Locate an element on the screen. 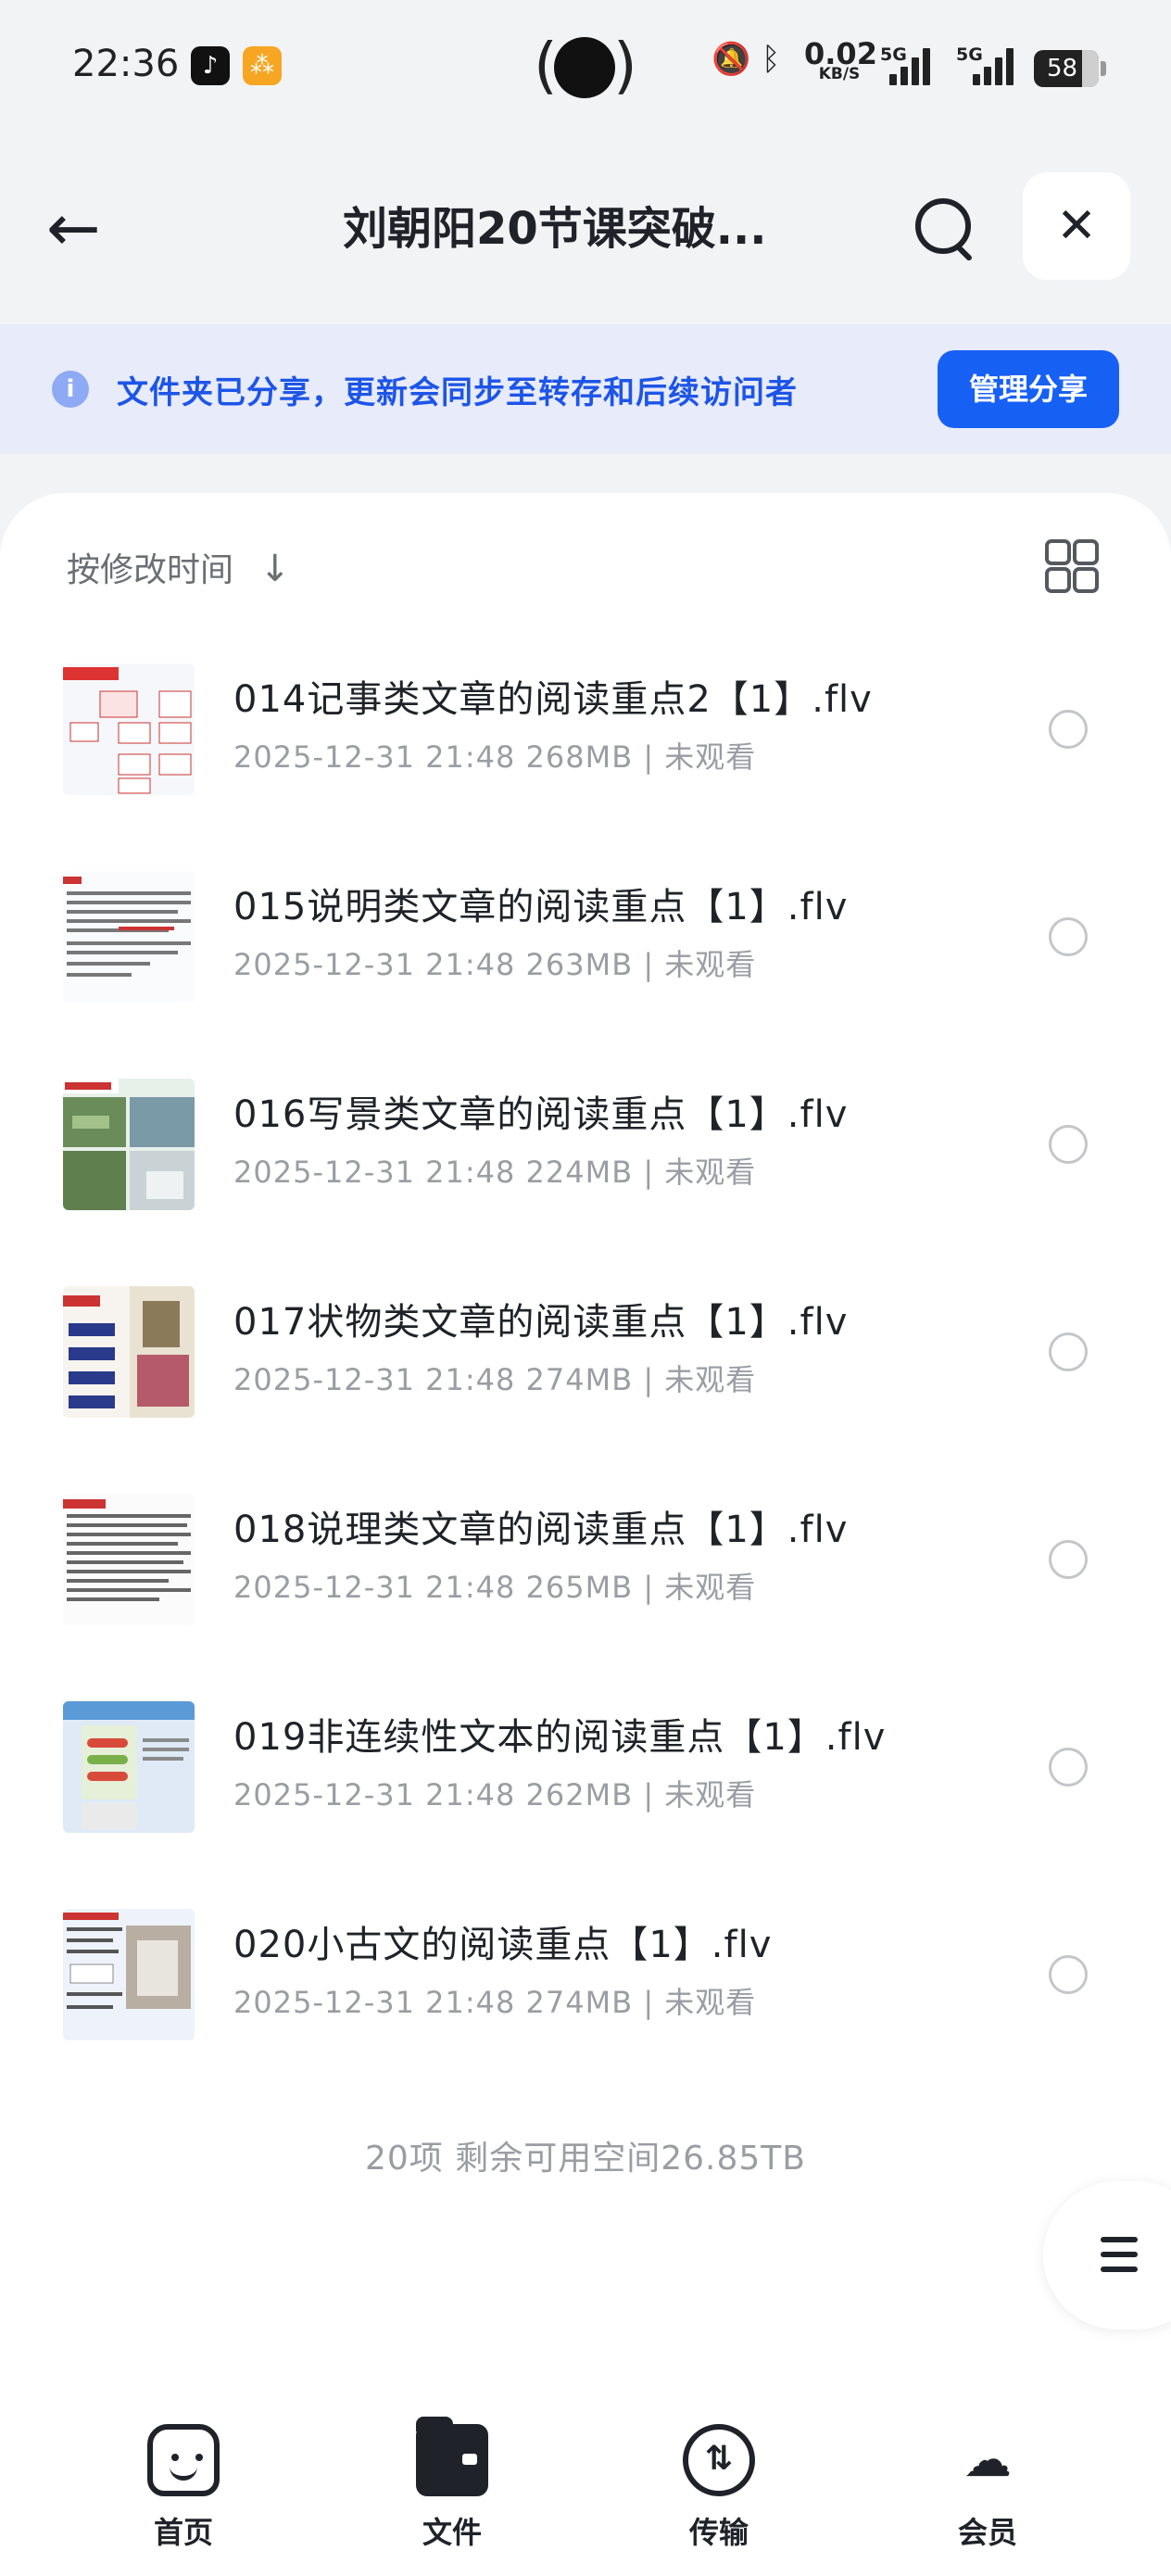 This screenshot has height=2576, width=1171. bluetooth-icon: ᛒ is located at coordinates (772, 60).